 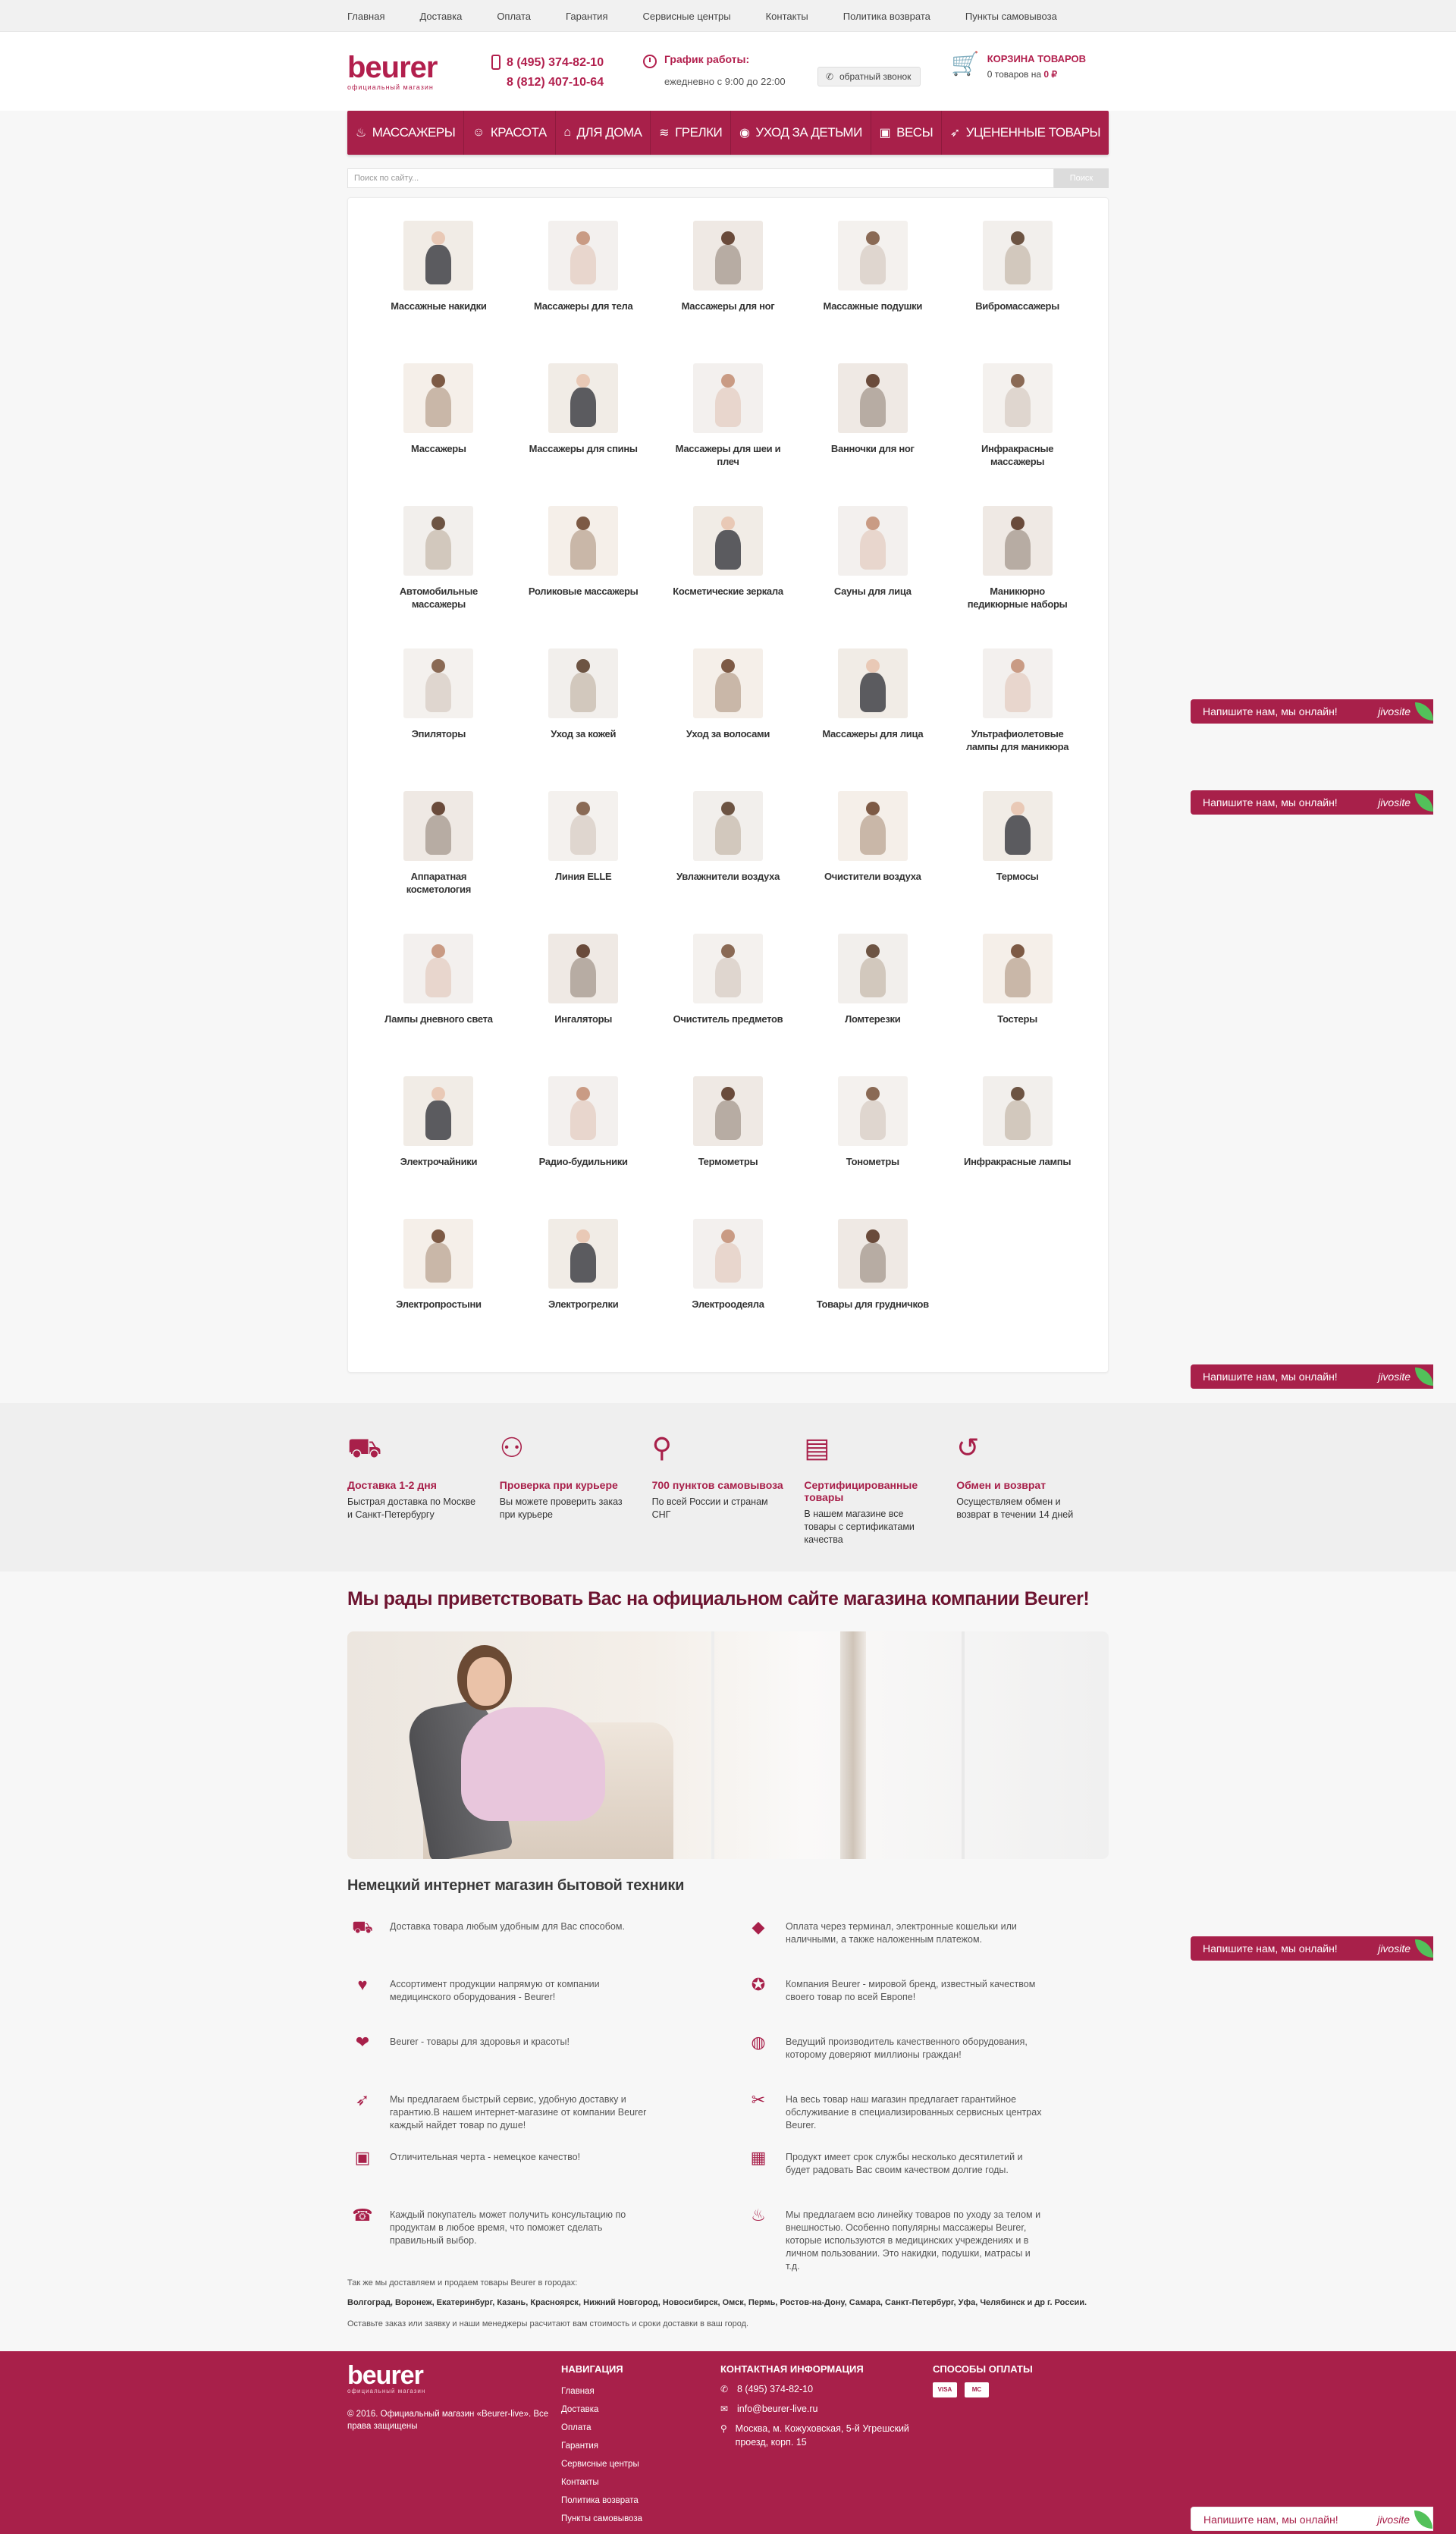 I want to click on catalog-item-label: Электроодеяла, so click(x=728, y=1304).